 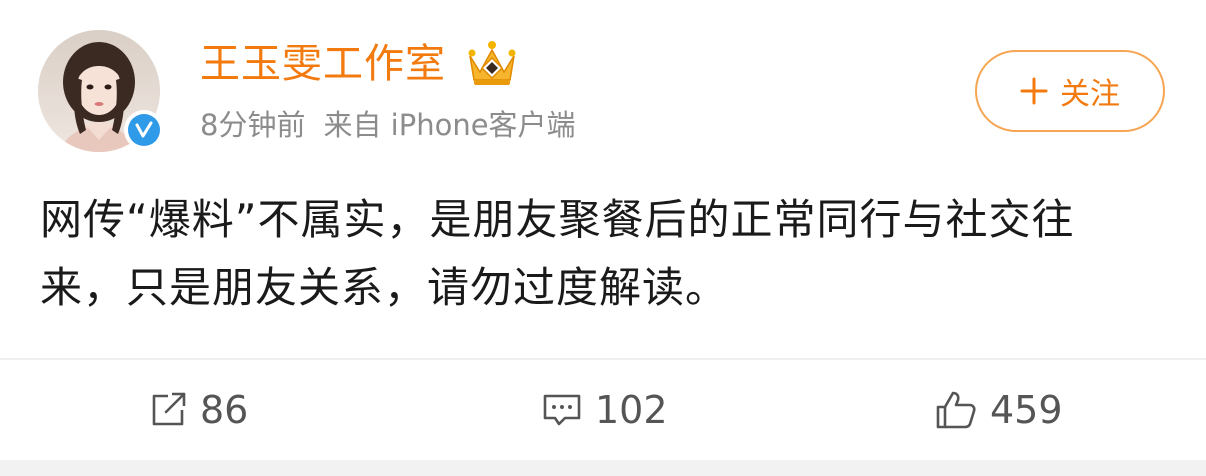 I want to click on post-text-line-2: 来，只是朋友关系，请勿过度解读。, so click(x=384, y=287).